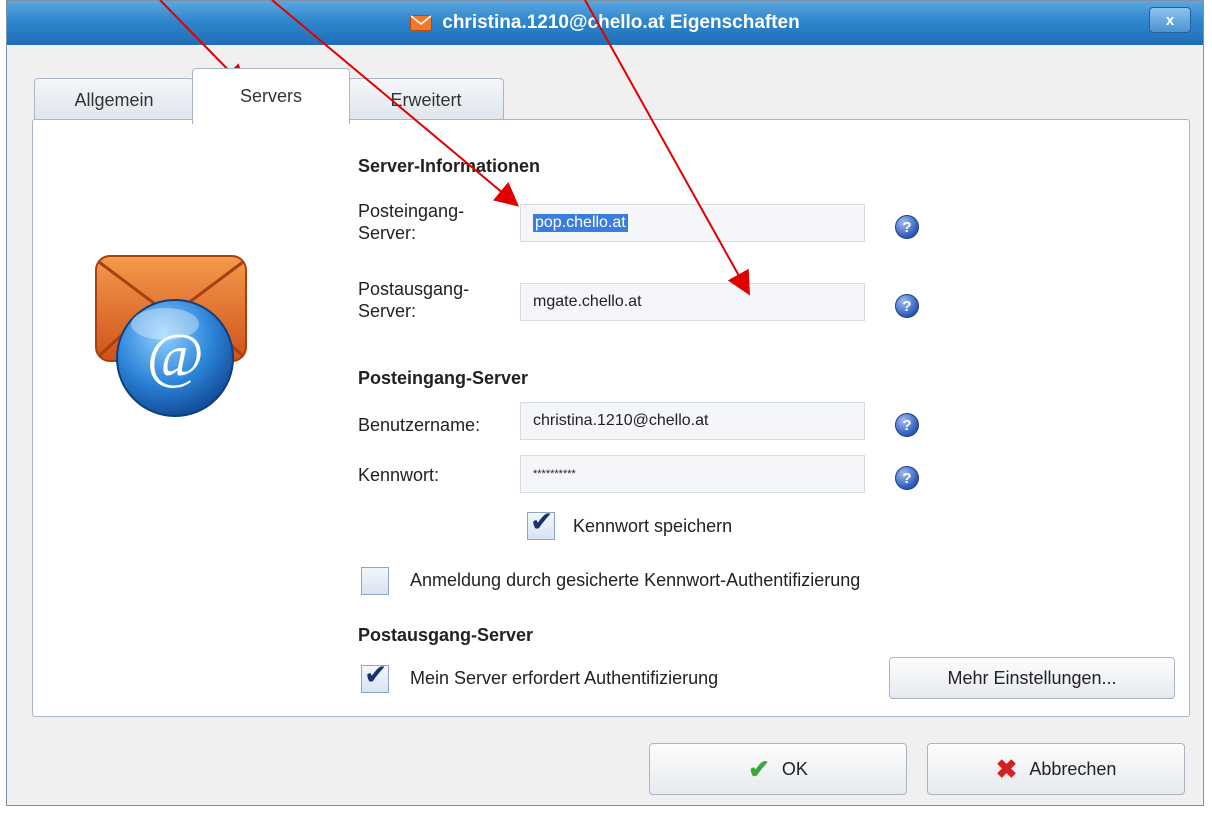  I want to click on tab-allgemein: Allgemein, so click(114, 100).